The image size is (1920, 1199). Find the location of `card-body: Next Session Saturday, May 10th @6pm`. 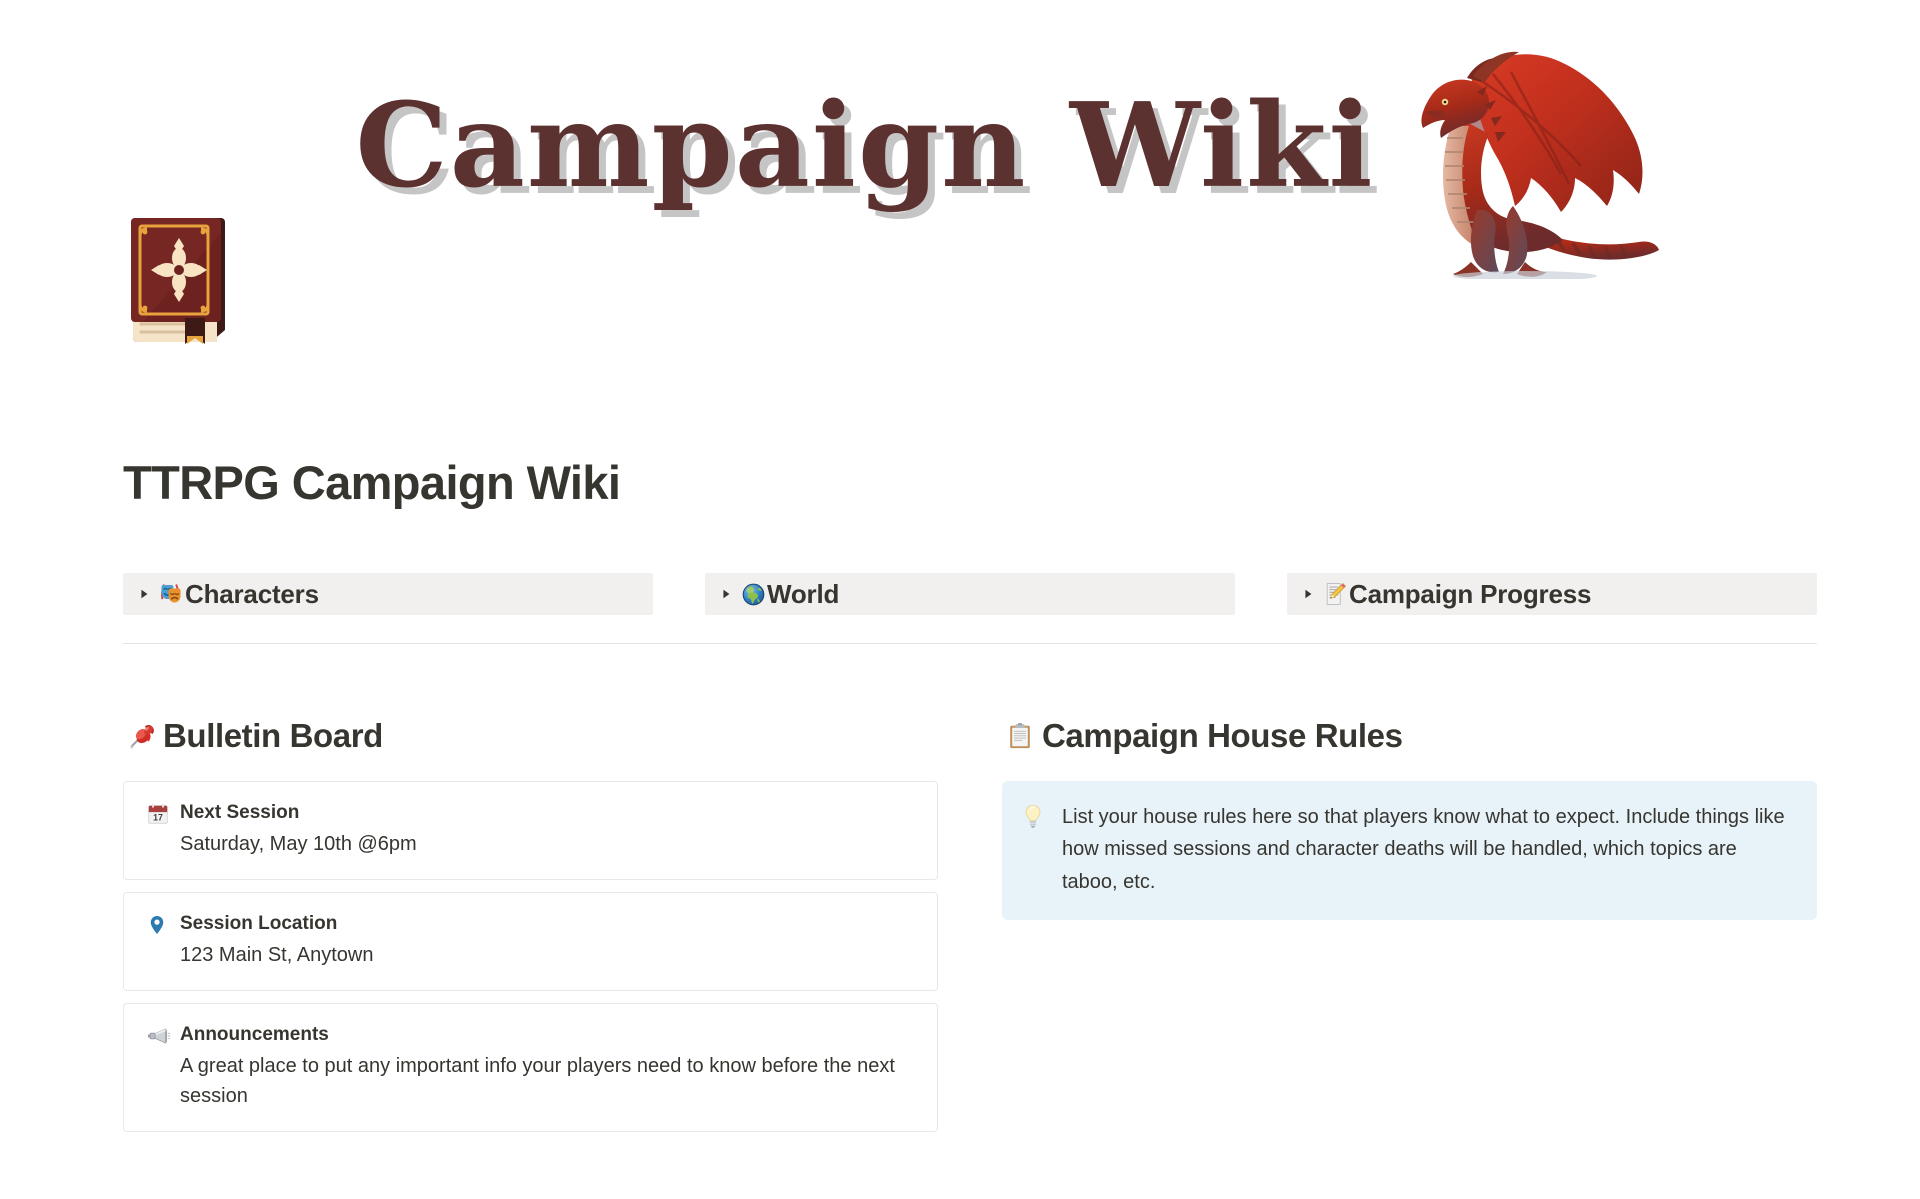

card-body: Next Session Saturday, May 10th @6pm is located at coordinates (547, 829).